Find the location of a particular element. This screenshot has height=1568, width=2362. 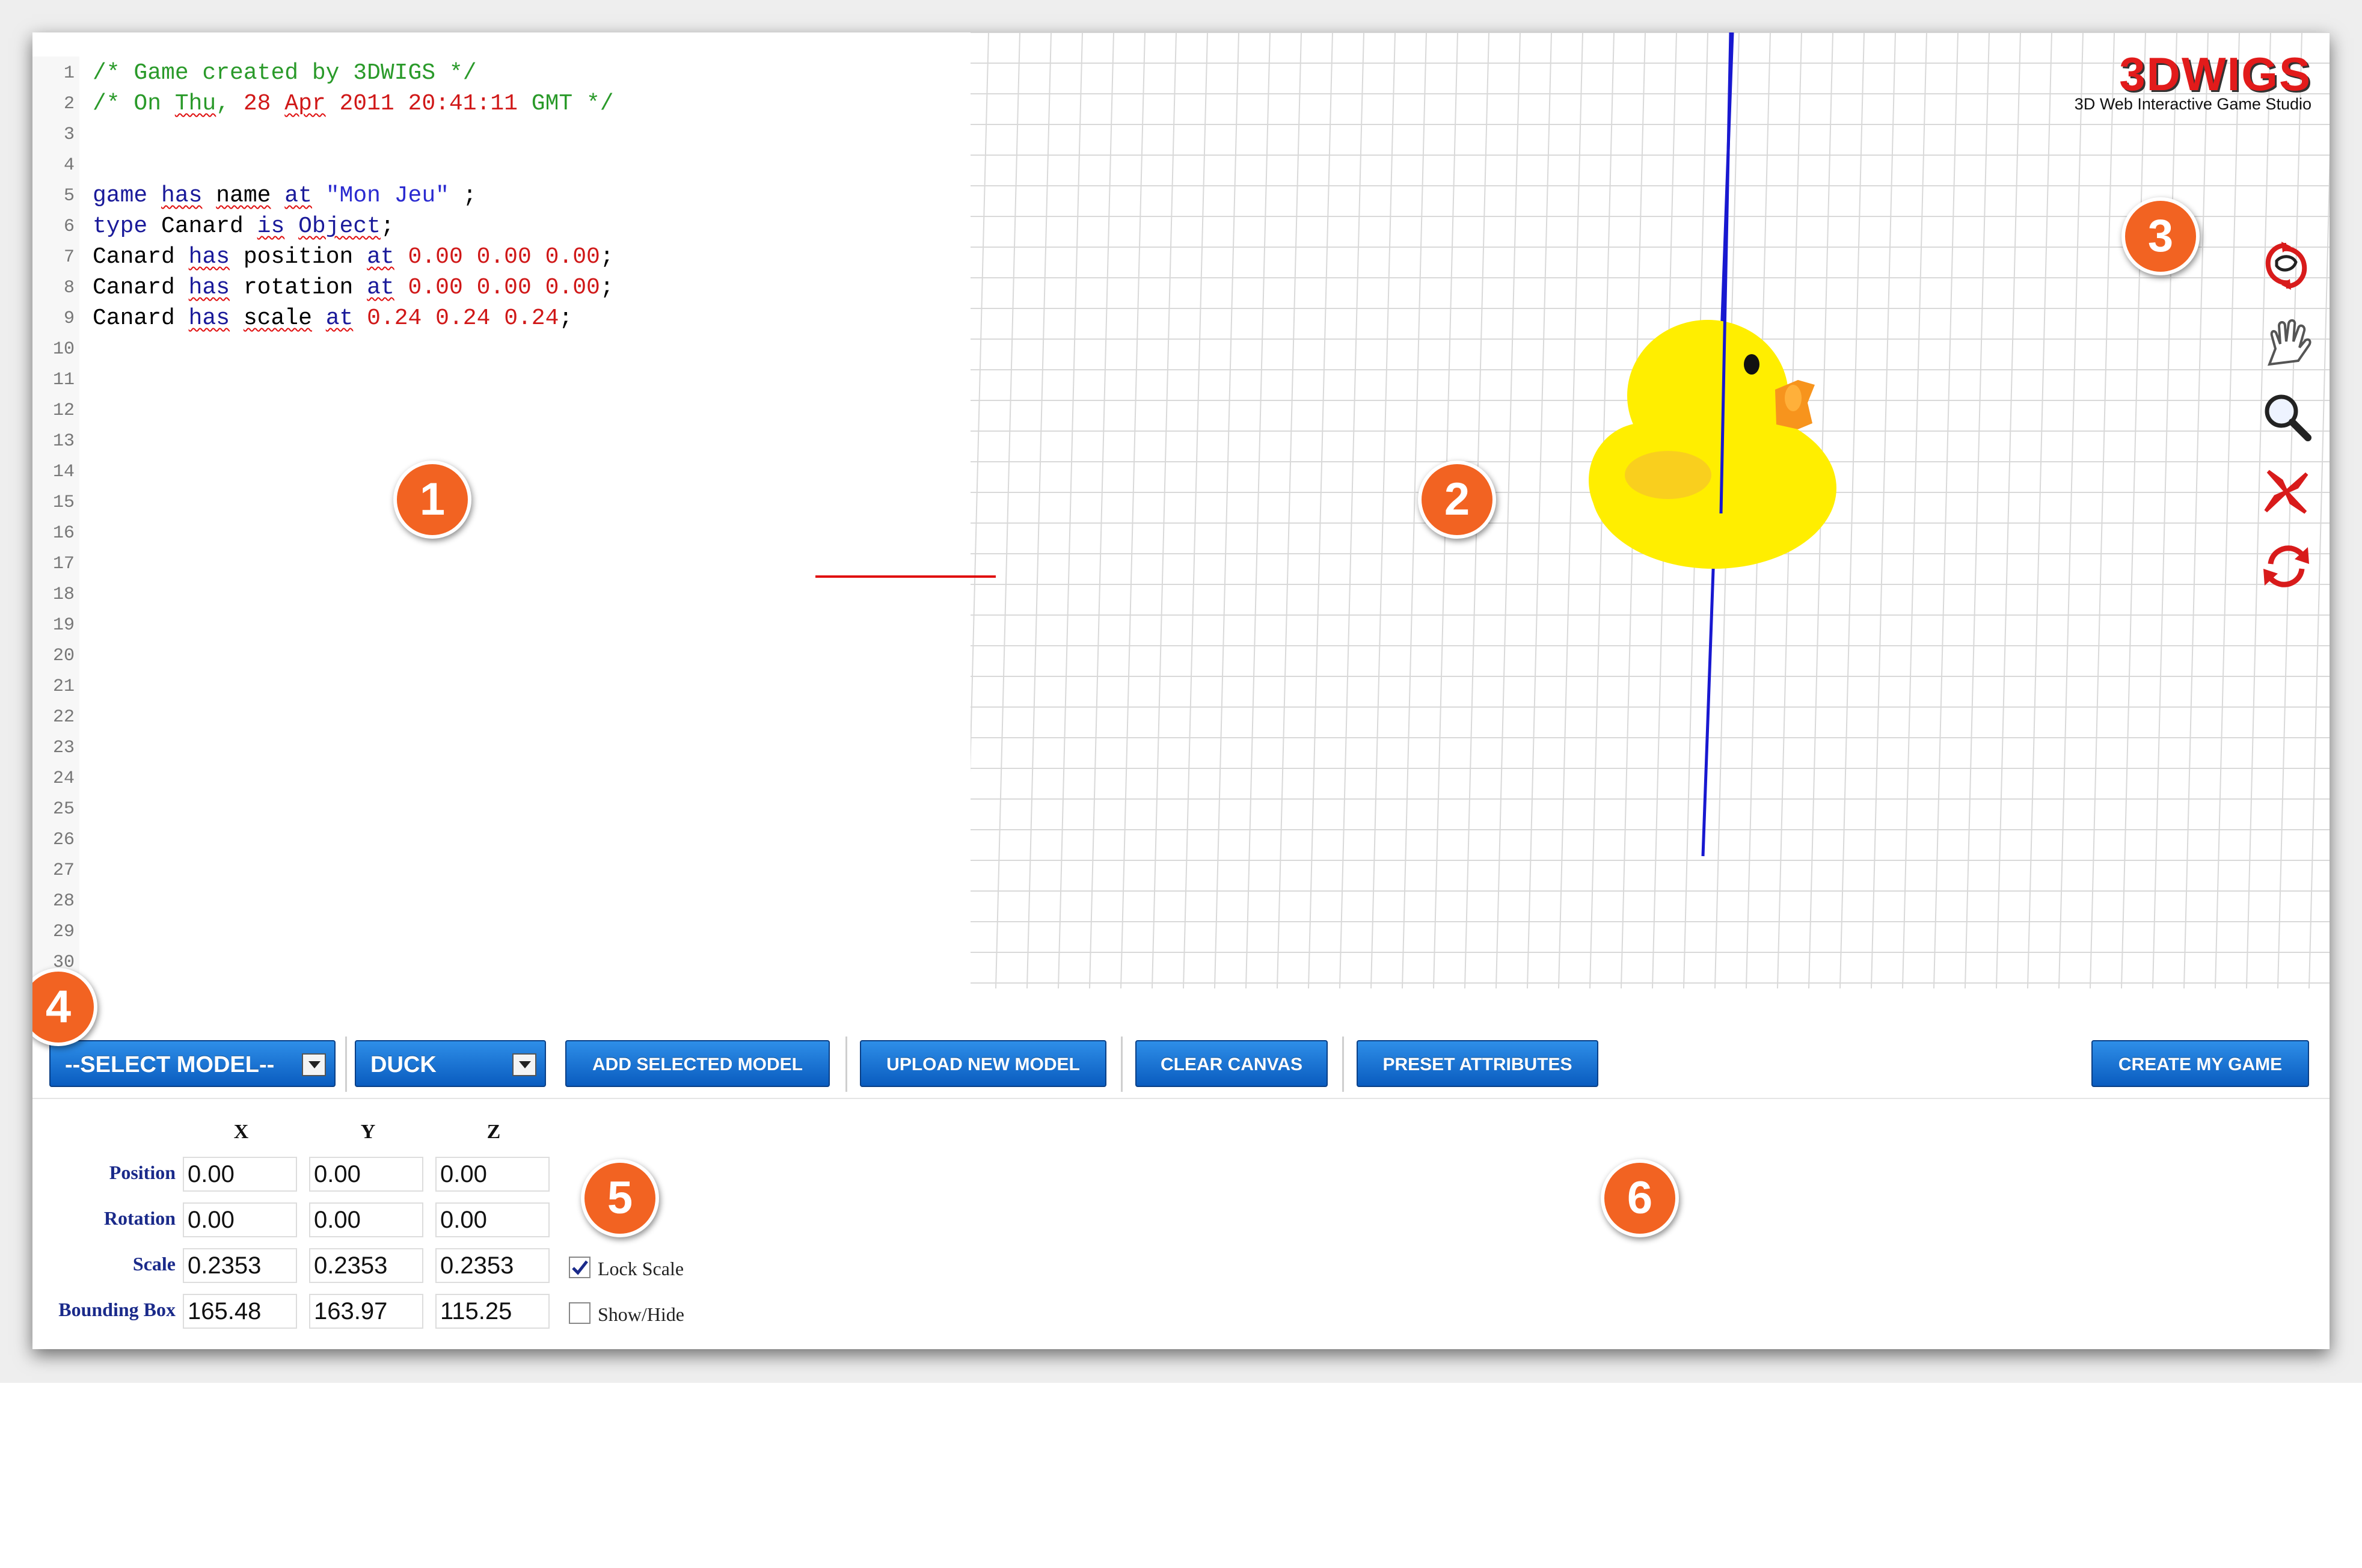

line-number: 1 is located at coordinates (69, 73).